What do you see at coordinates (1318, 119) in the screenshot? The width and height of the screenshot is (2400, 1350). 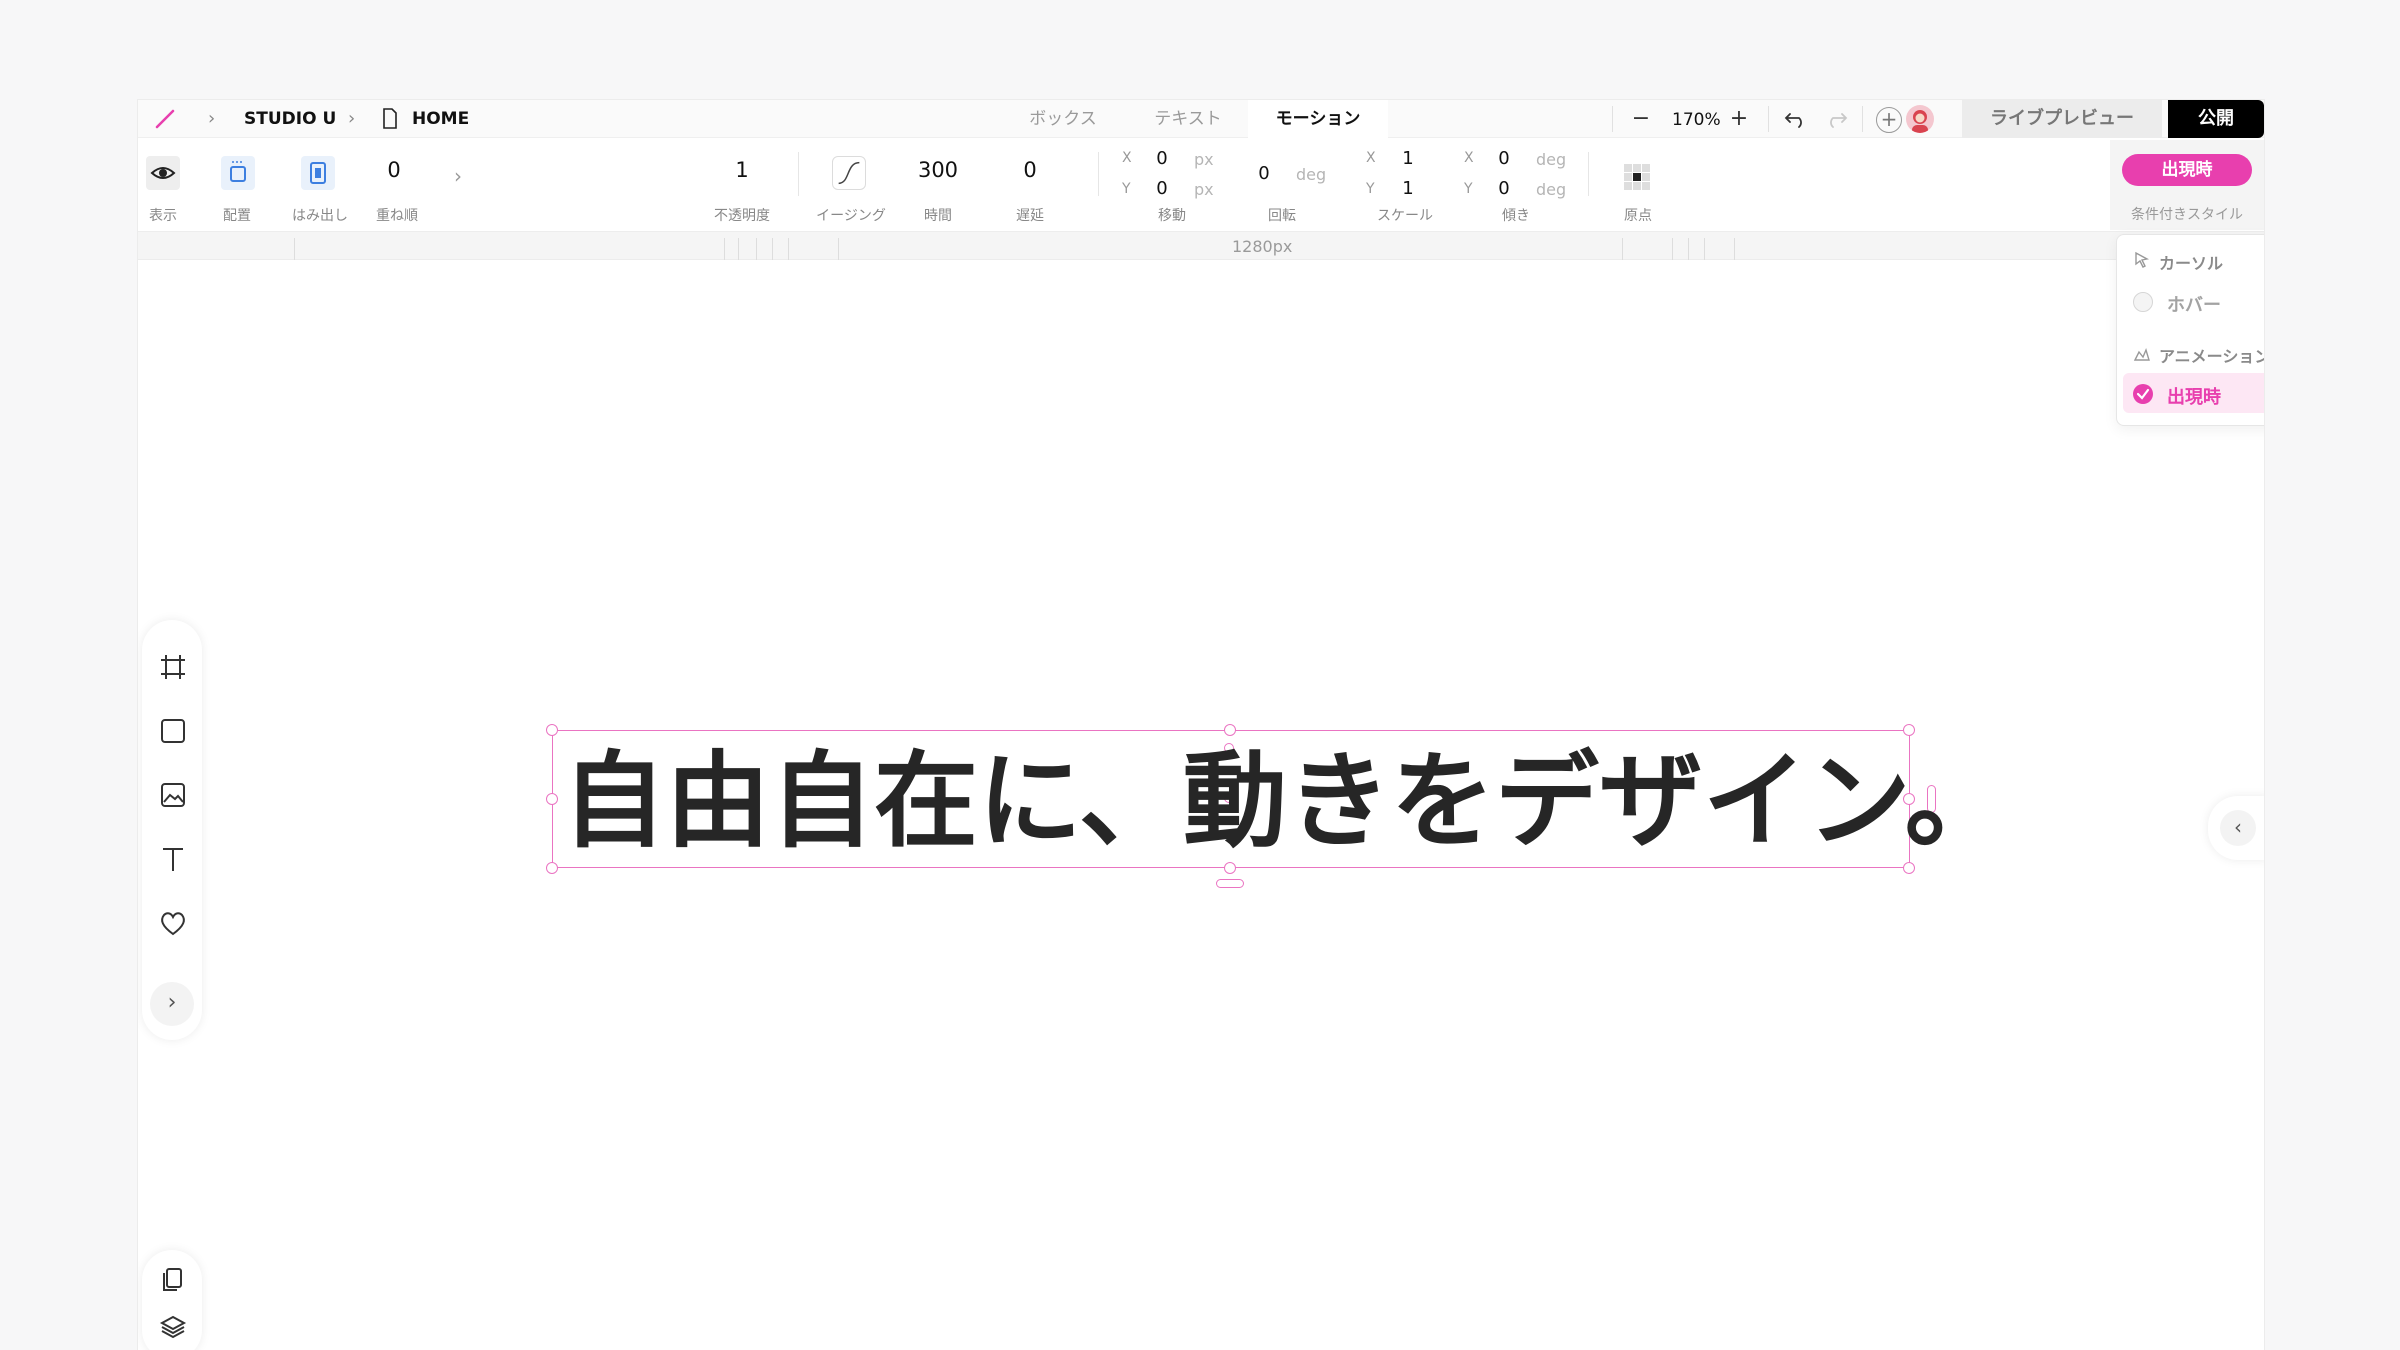 I see `tab-motion: モーション` at bounding box center [1318, 119].